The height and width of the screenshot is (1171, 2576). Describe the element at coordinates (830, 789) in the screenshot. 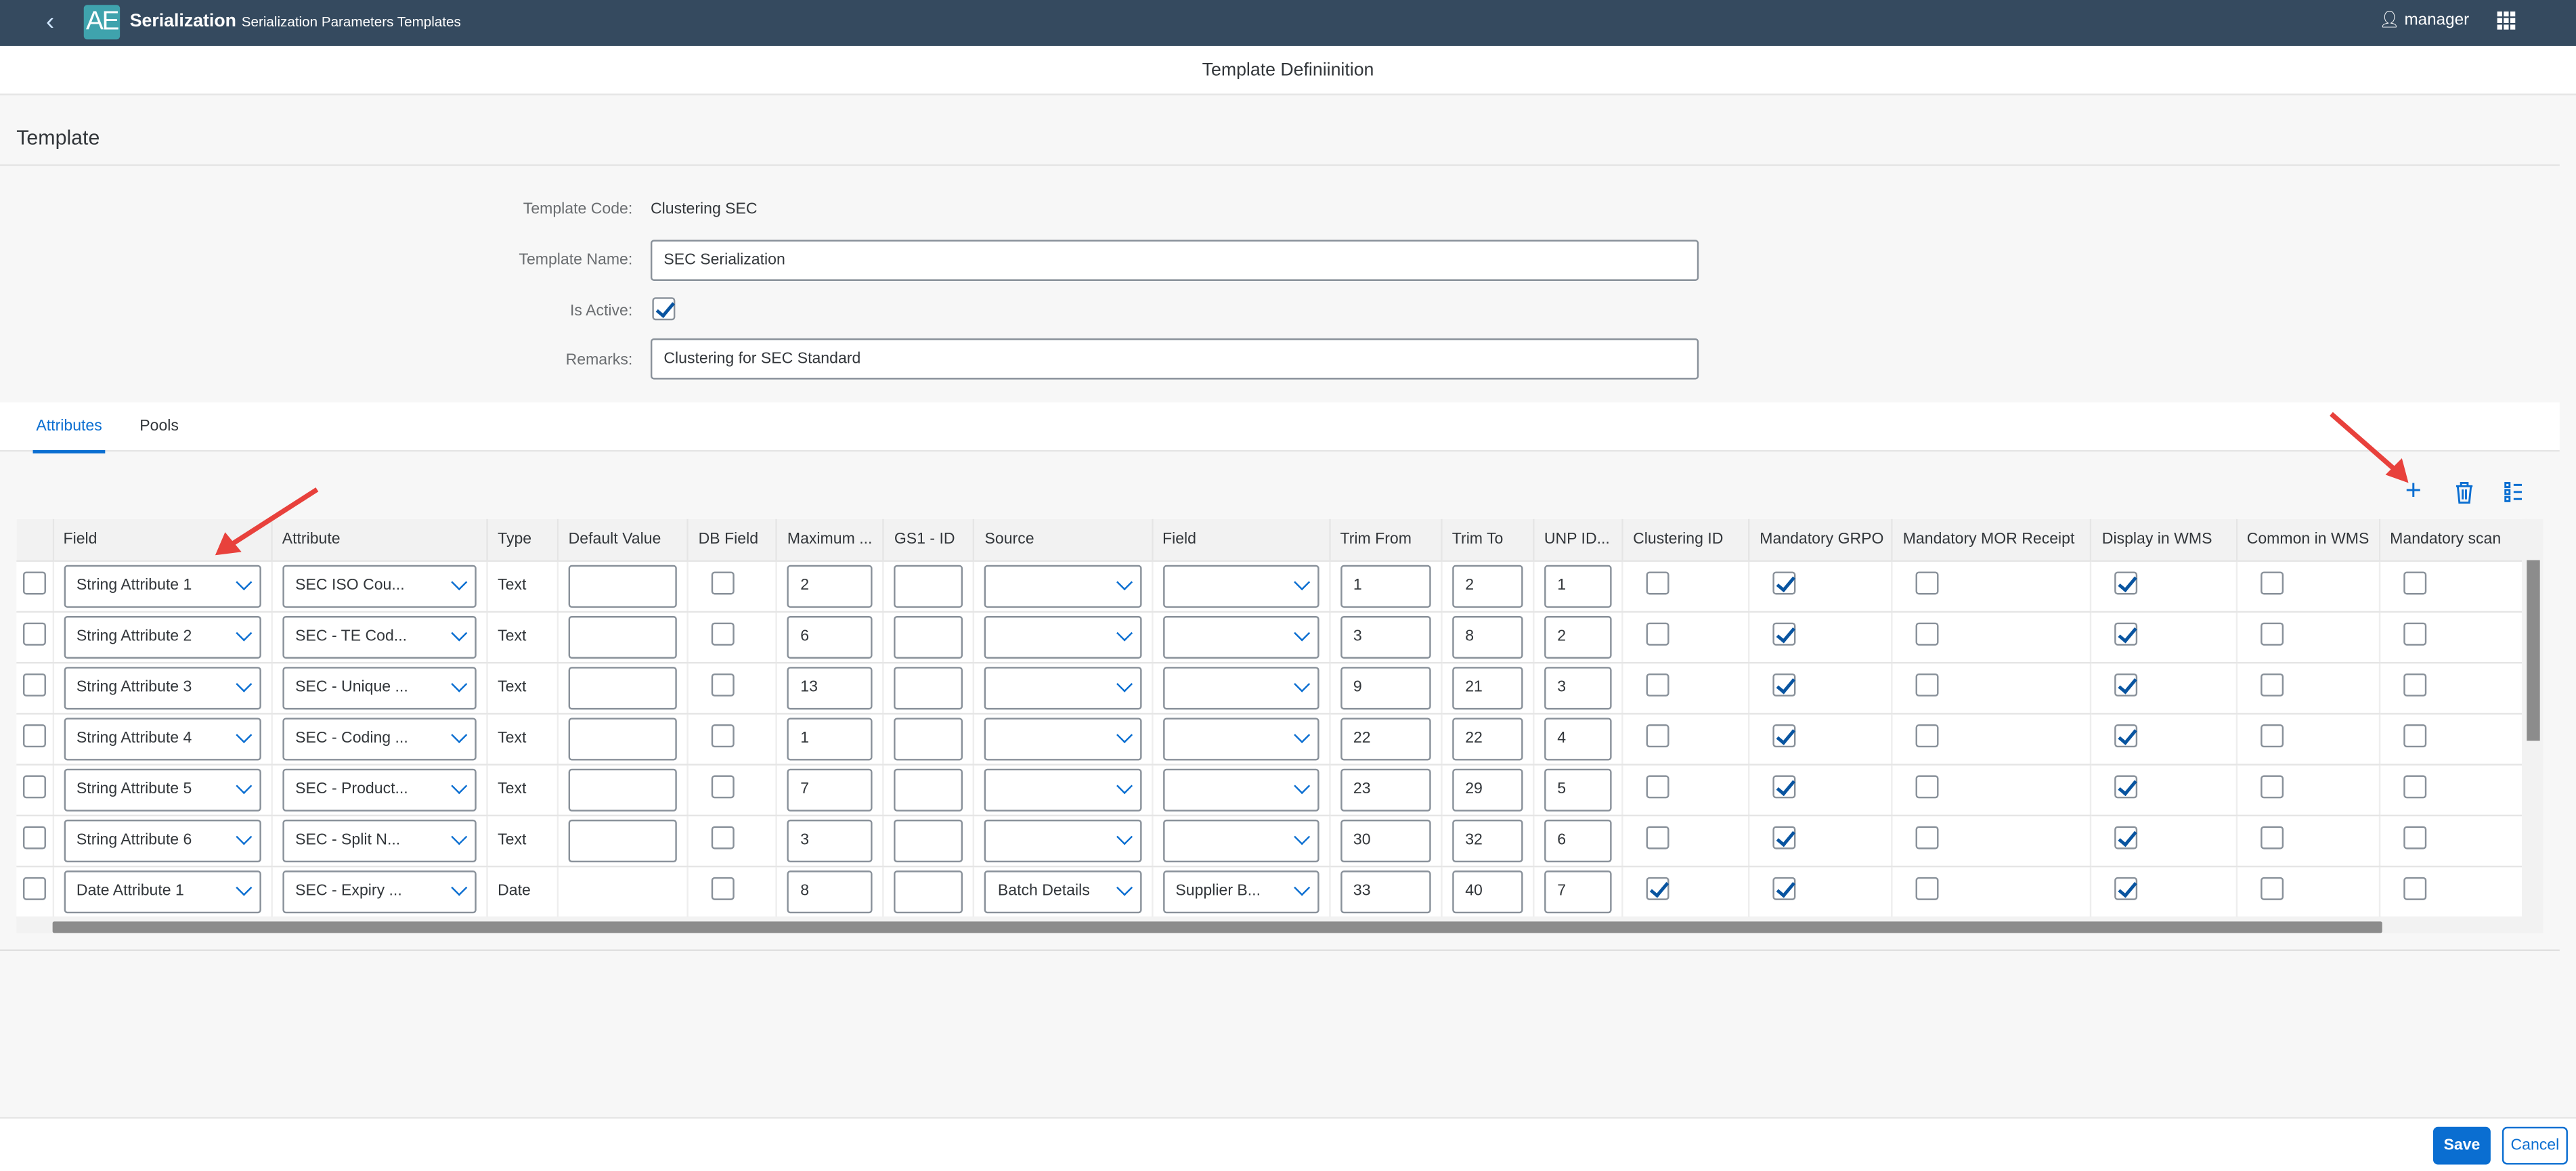

I see `maximum-input: 7` at that location.